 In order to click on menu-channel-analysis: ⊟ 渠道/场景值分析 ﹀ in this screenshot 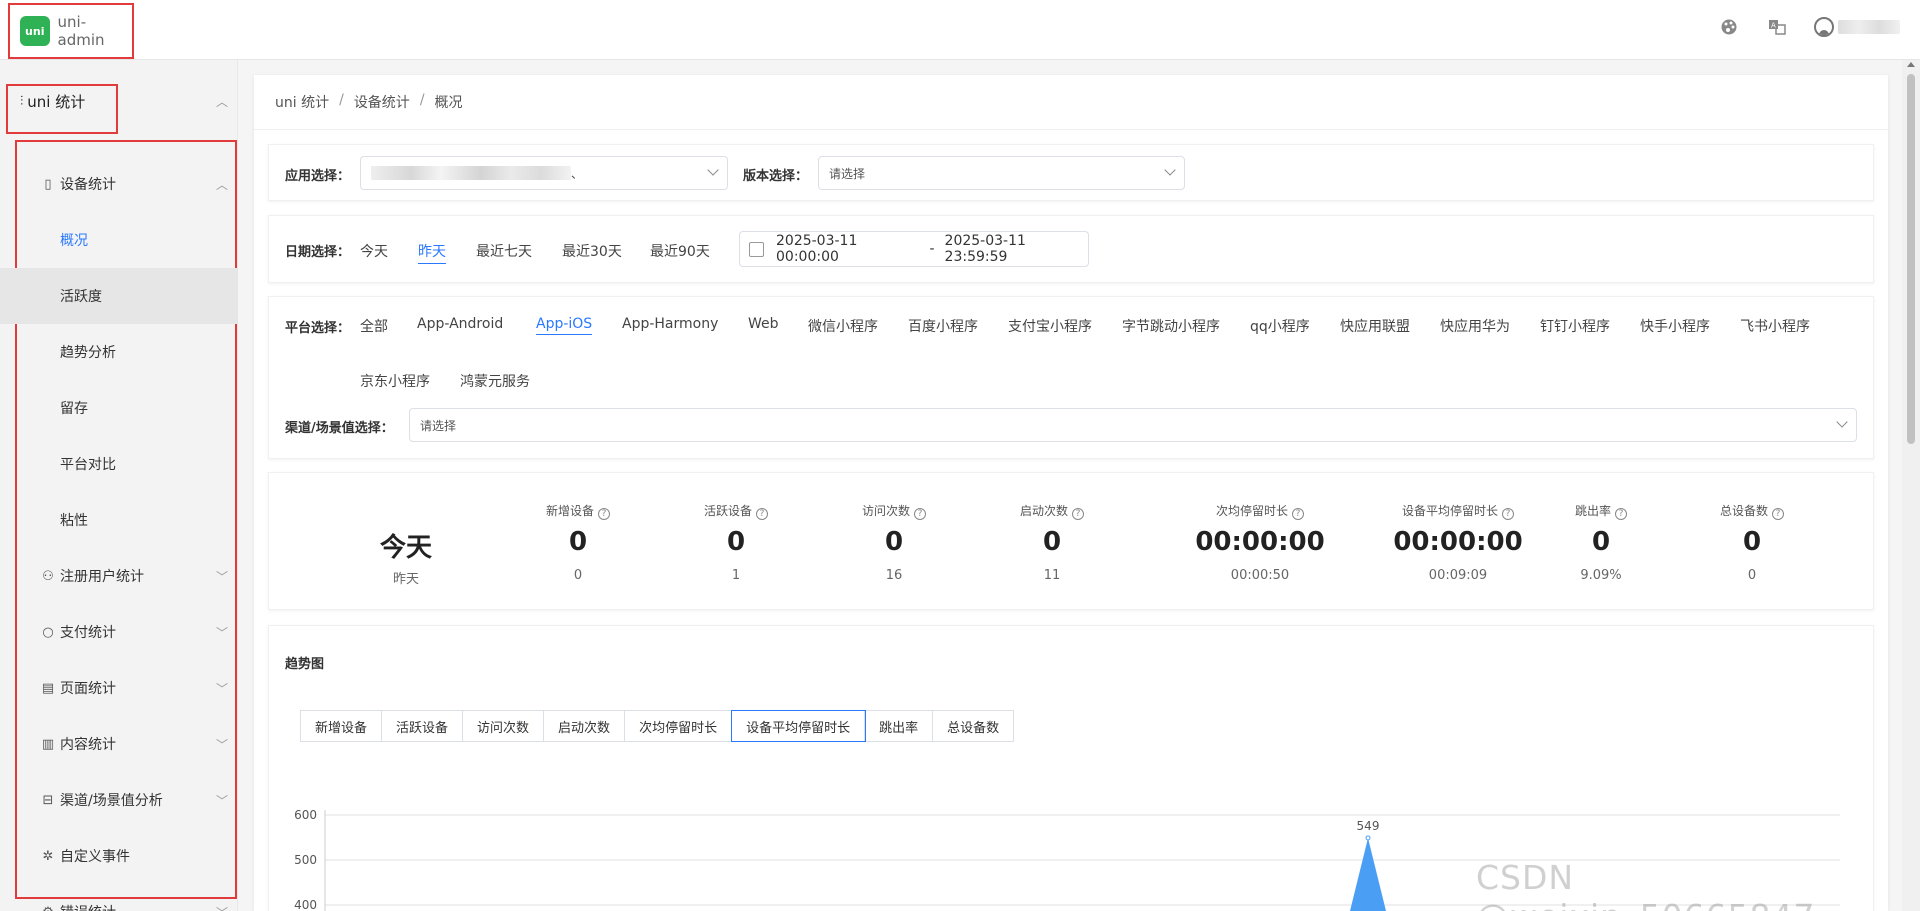, I will do `click(119, 800)`.